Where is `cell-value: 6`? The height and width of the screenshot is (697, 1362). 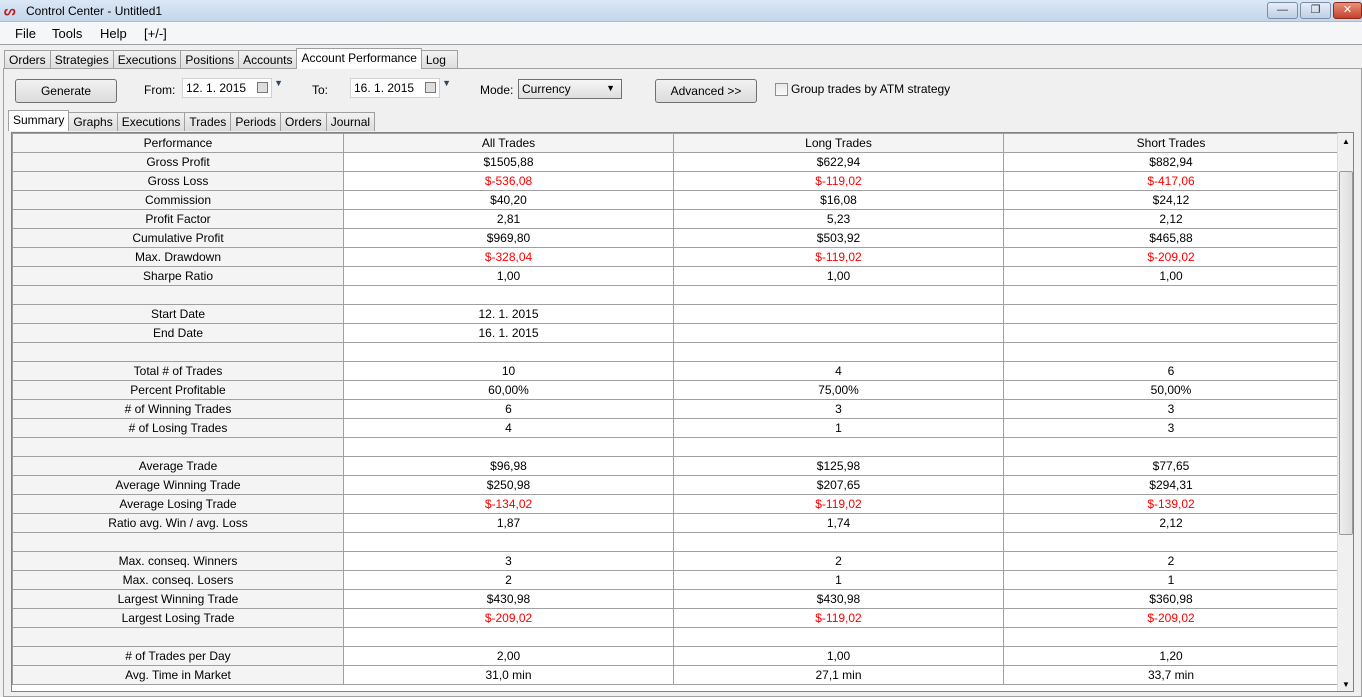 cell-value: 6 is located at coordinates (508, 409).